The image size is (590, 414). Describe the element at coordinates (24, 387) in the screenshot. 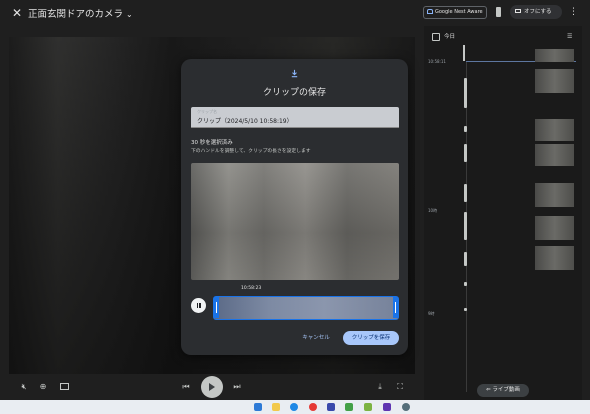

I see `mute-icon: 🔇︎` at that location.